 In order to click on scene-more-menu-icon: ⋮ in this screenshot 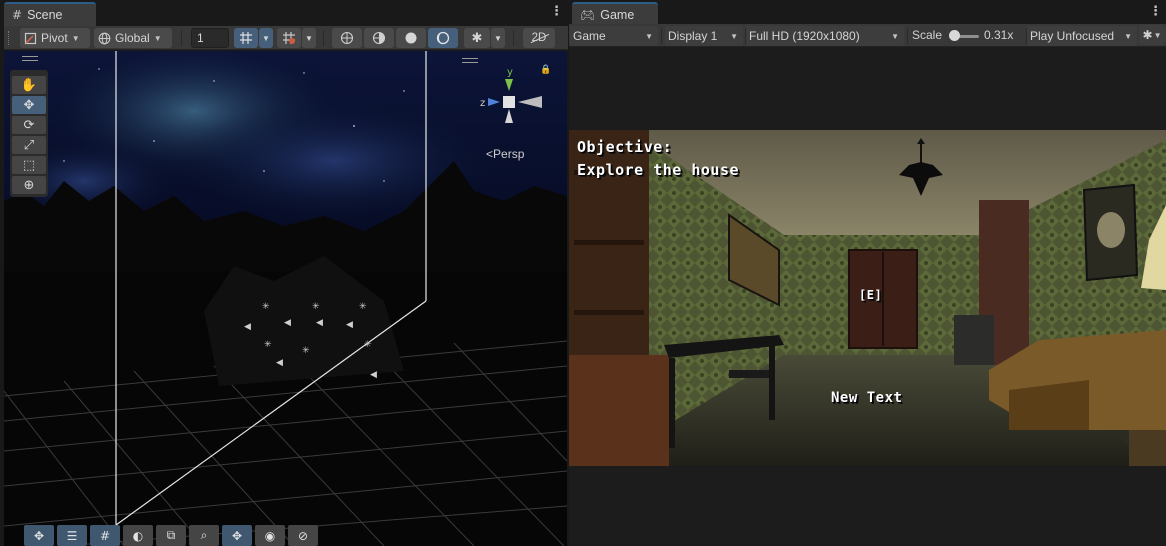, I will do `click(556, 11)`.